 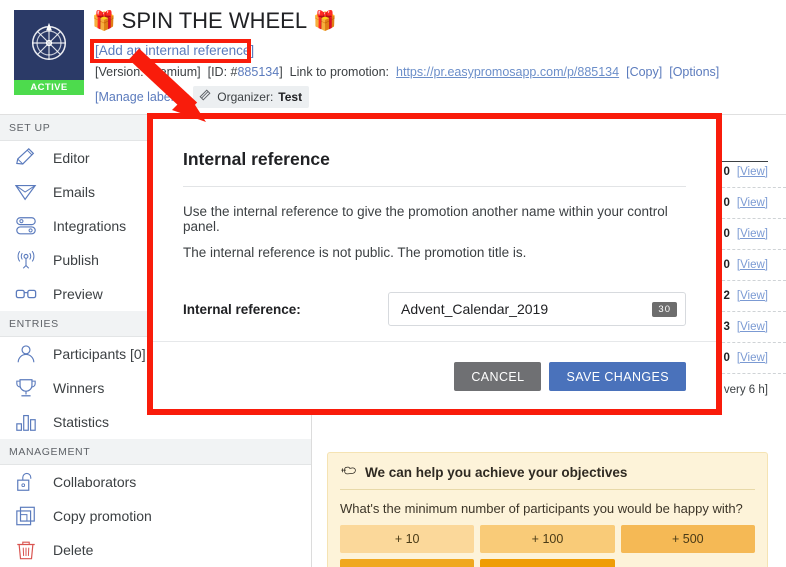 I want to click on promotion-manage-line: [Manage labels] Organizer: Test, so click(x=202, y=97).